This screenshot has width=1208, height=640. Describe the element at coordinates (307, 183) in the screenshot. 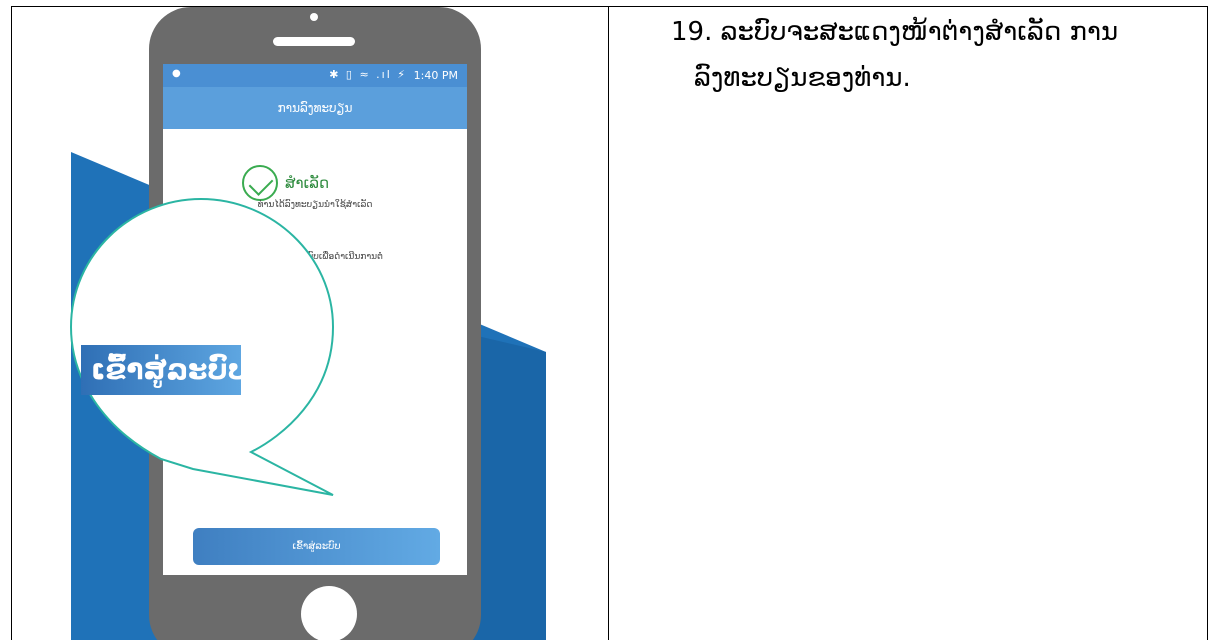

I see `success-title: ສໍາເລັດ` at that location.